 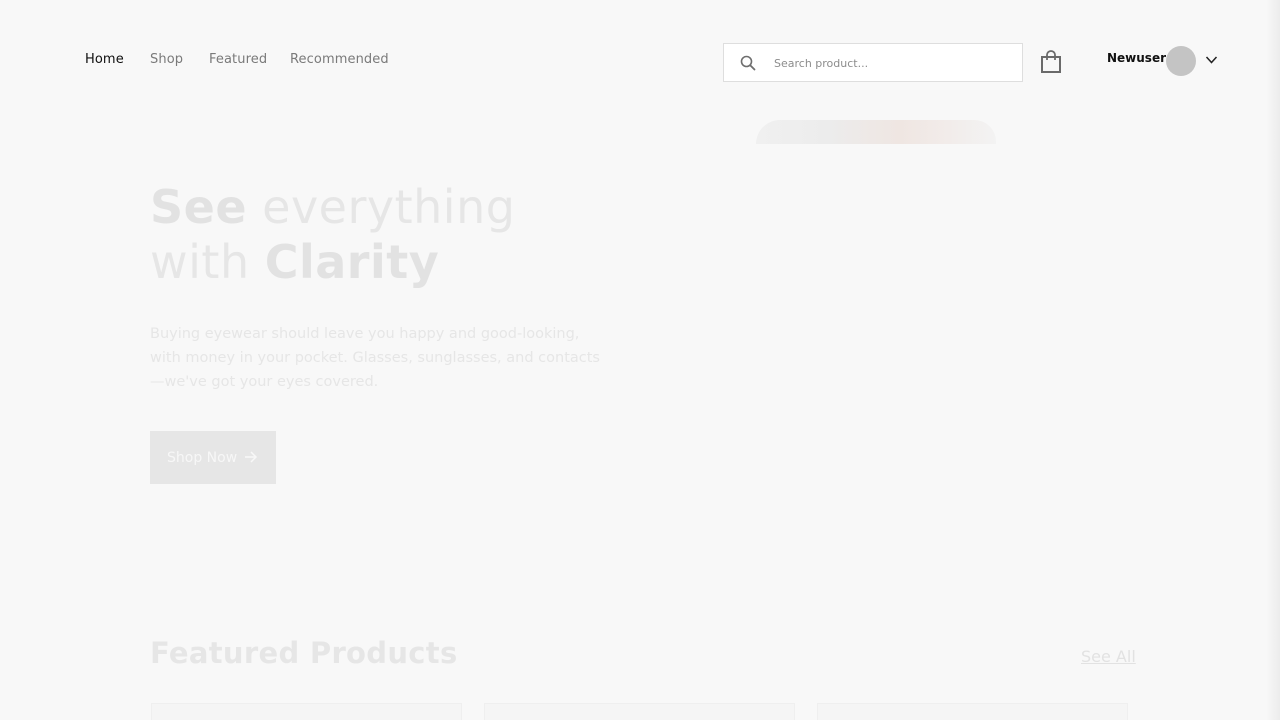 What do you see at coordinates (381, 207) in the screenshot?
I see `hero-title-everything: everything` at bounding box center [381, 207].